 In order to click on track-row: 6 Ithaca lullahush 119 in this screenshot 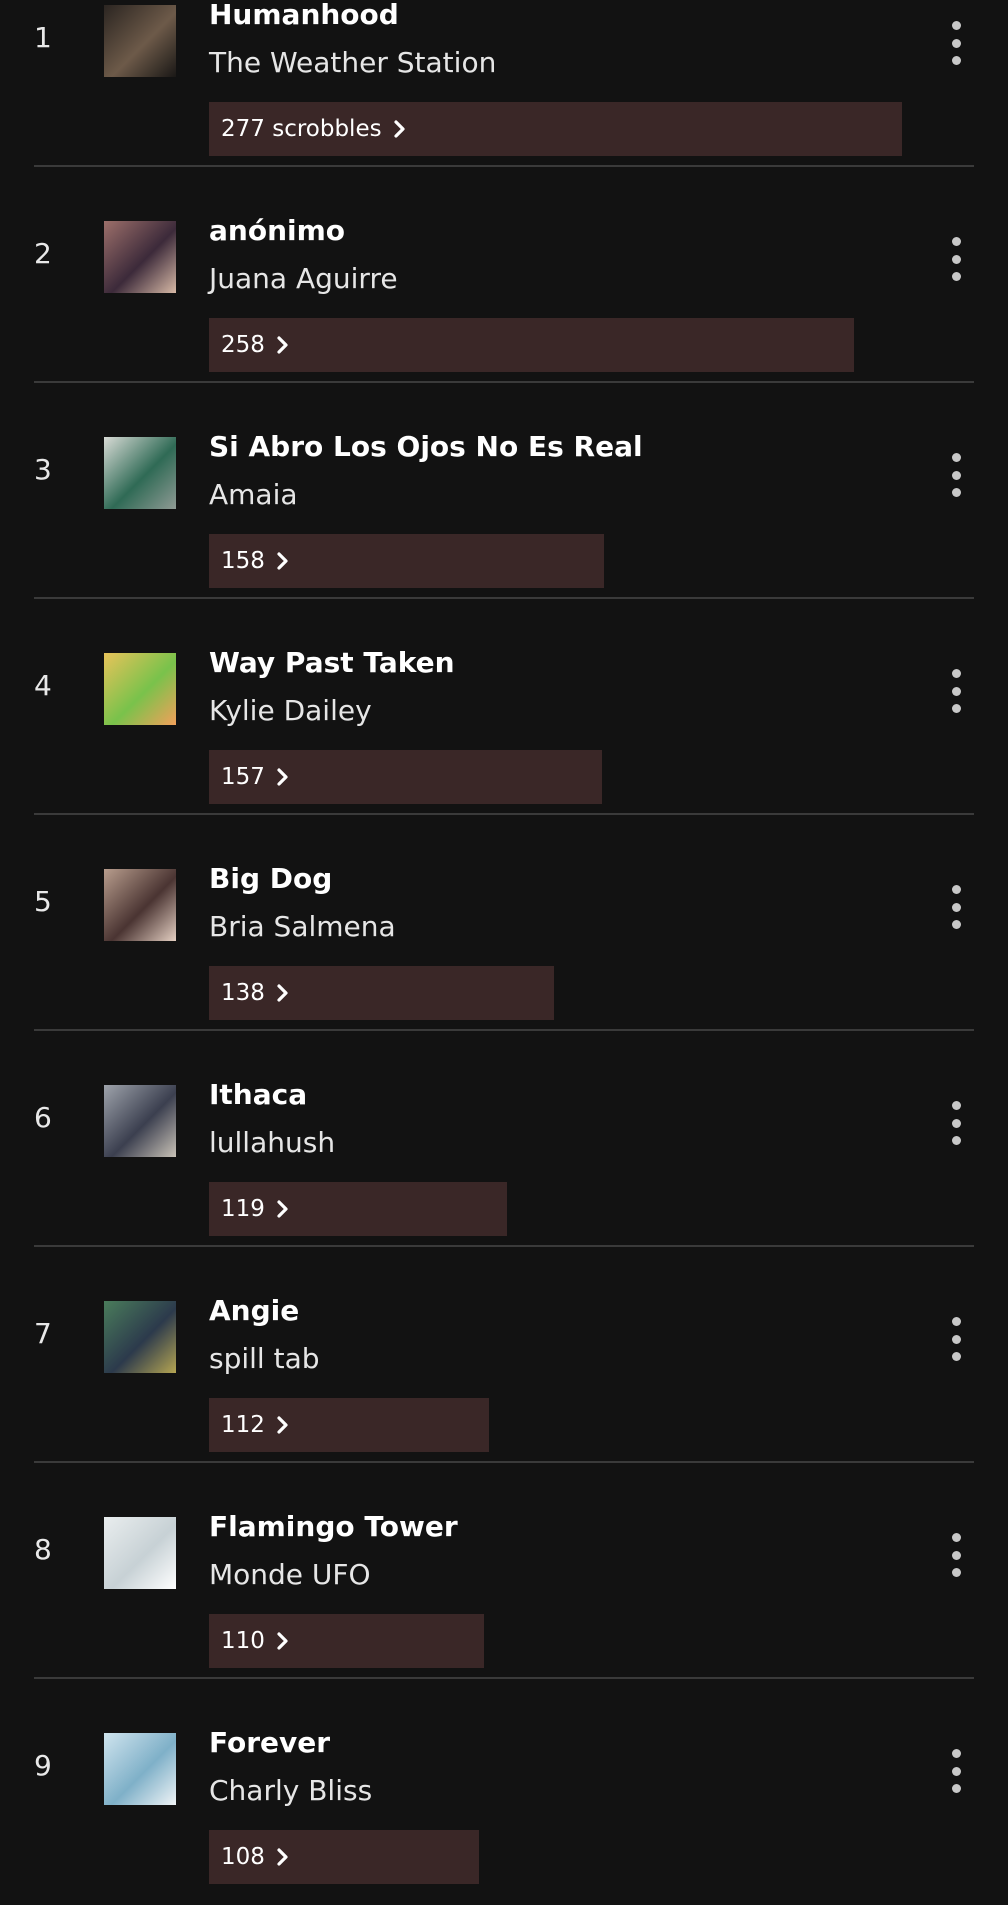, I will do `click(504, 1139)`.